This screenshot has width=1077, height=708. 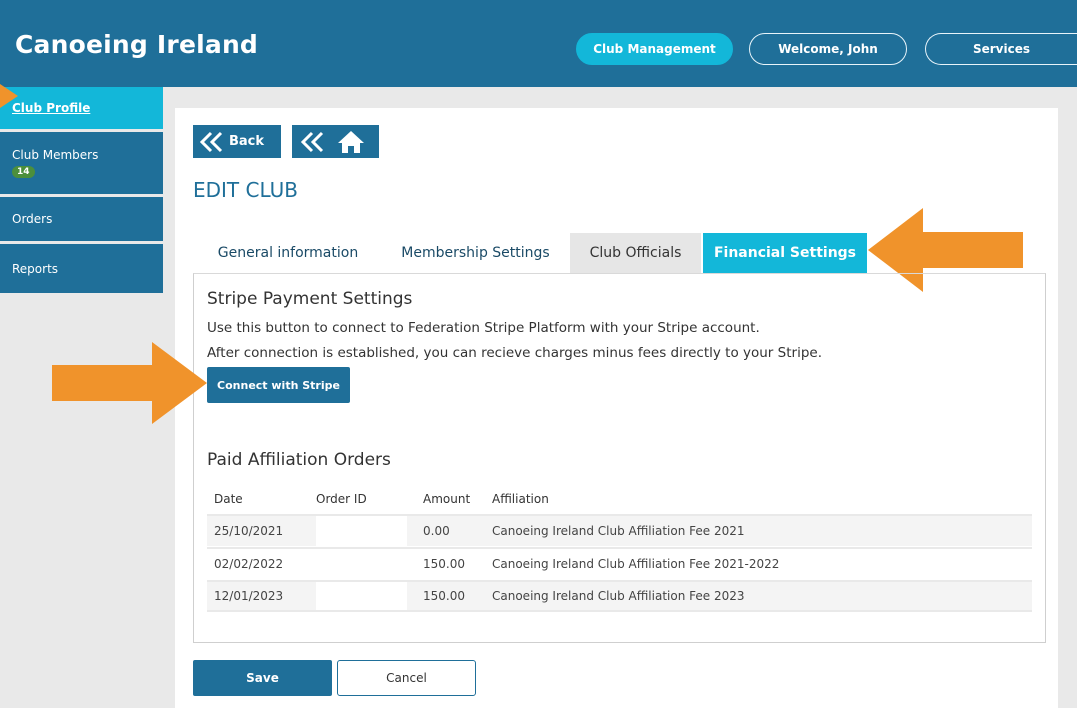 What do you see at coordinates (828, 49) in the screenshot?
I see `nav-welcome-button: Welcome, John` at bounding box center [828, 49].